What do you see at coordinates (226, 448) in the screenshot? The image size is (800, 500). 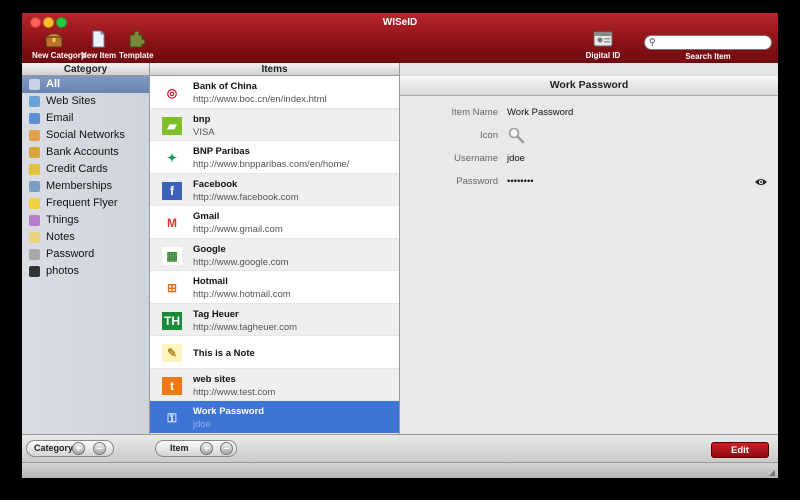 I see `remove-item-button: −` at bounding box center [226, 448].